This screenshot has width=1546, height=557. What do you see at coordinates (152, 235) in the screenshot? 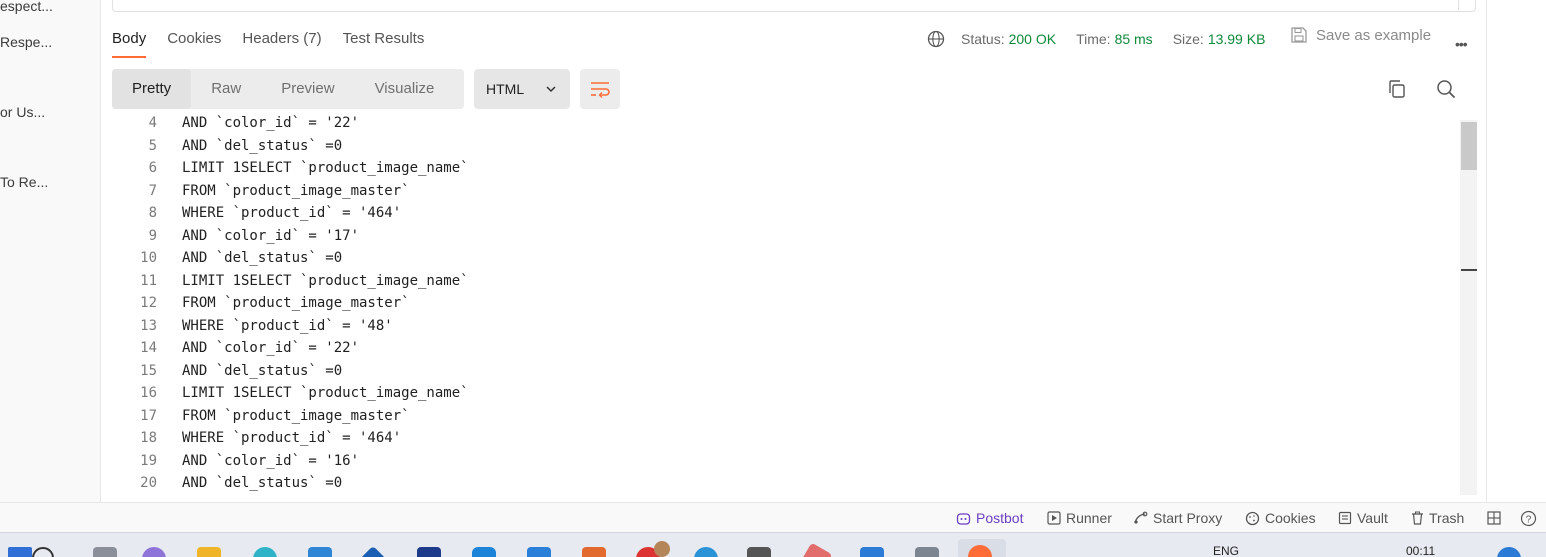
I see `line-number: 9` at bounding box center [152, 235].